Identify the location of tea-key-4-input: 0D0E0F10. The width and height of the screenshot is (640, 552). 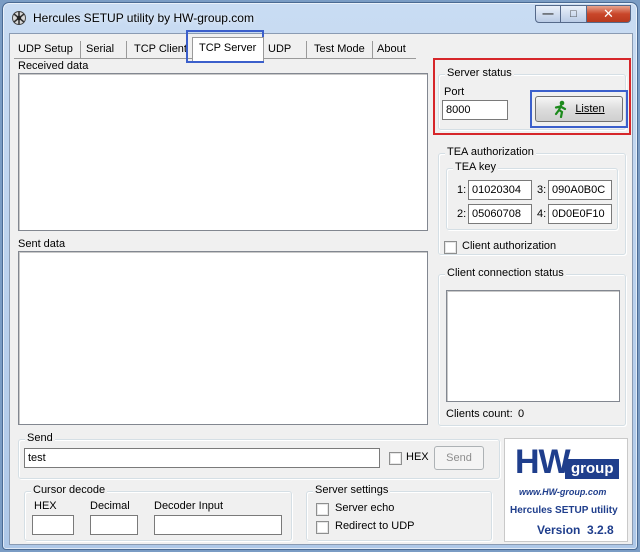
(580, 214).